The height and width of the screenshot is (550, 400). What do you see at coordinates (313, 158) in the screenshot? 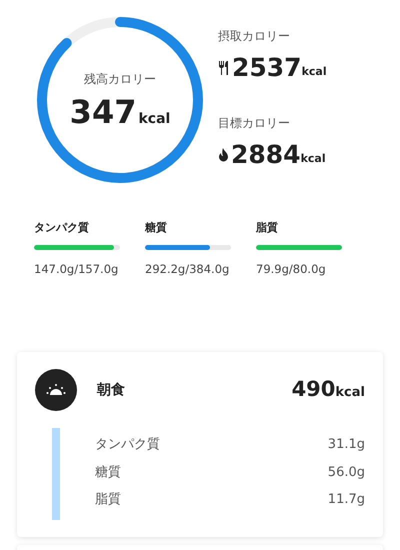
I see `goal-unit: kcal` at bounding box center [313, 158].